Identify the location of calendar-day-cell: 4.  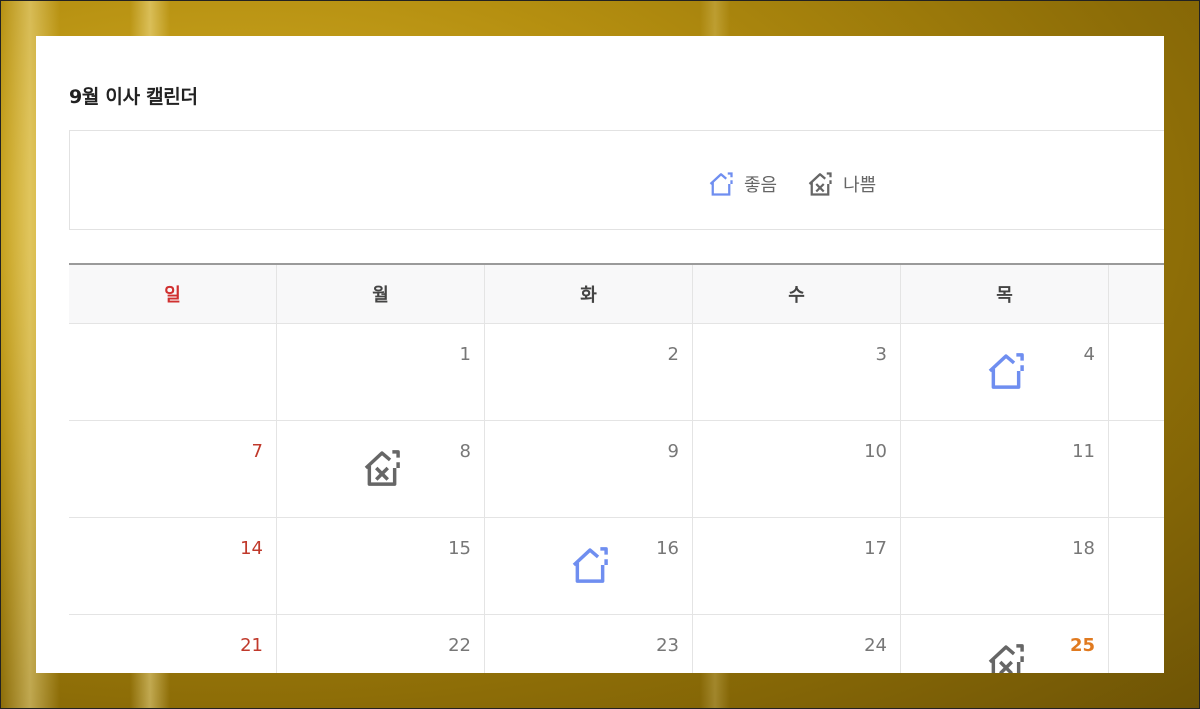
(1005, 372).